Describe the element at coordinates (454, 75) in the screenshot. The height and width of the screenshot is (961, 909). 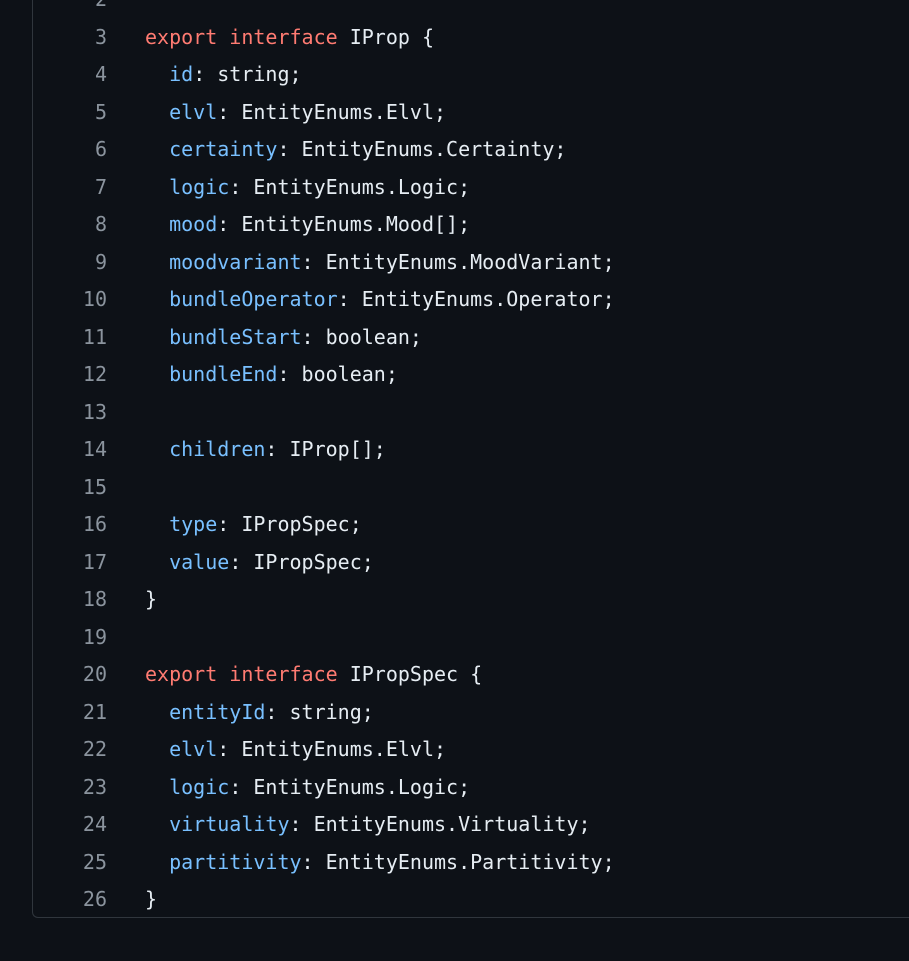
I see `code-line: 4 id: string;` at that location.